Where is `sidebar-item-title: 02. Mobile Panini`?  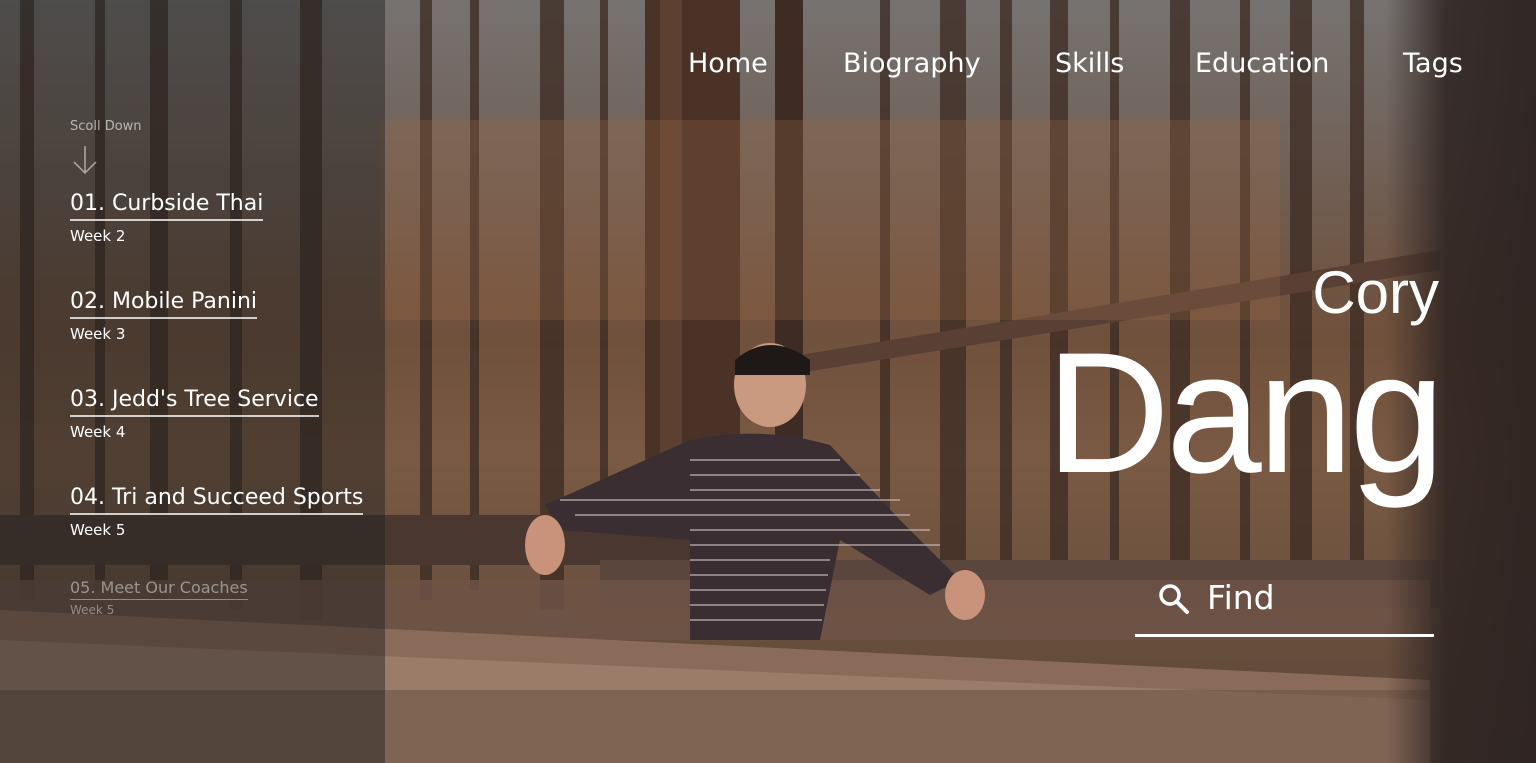 sidebar-item-title: 02. Mobile Panini is located at coordinates (164, 303).